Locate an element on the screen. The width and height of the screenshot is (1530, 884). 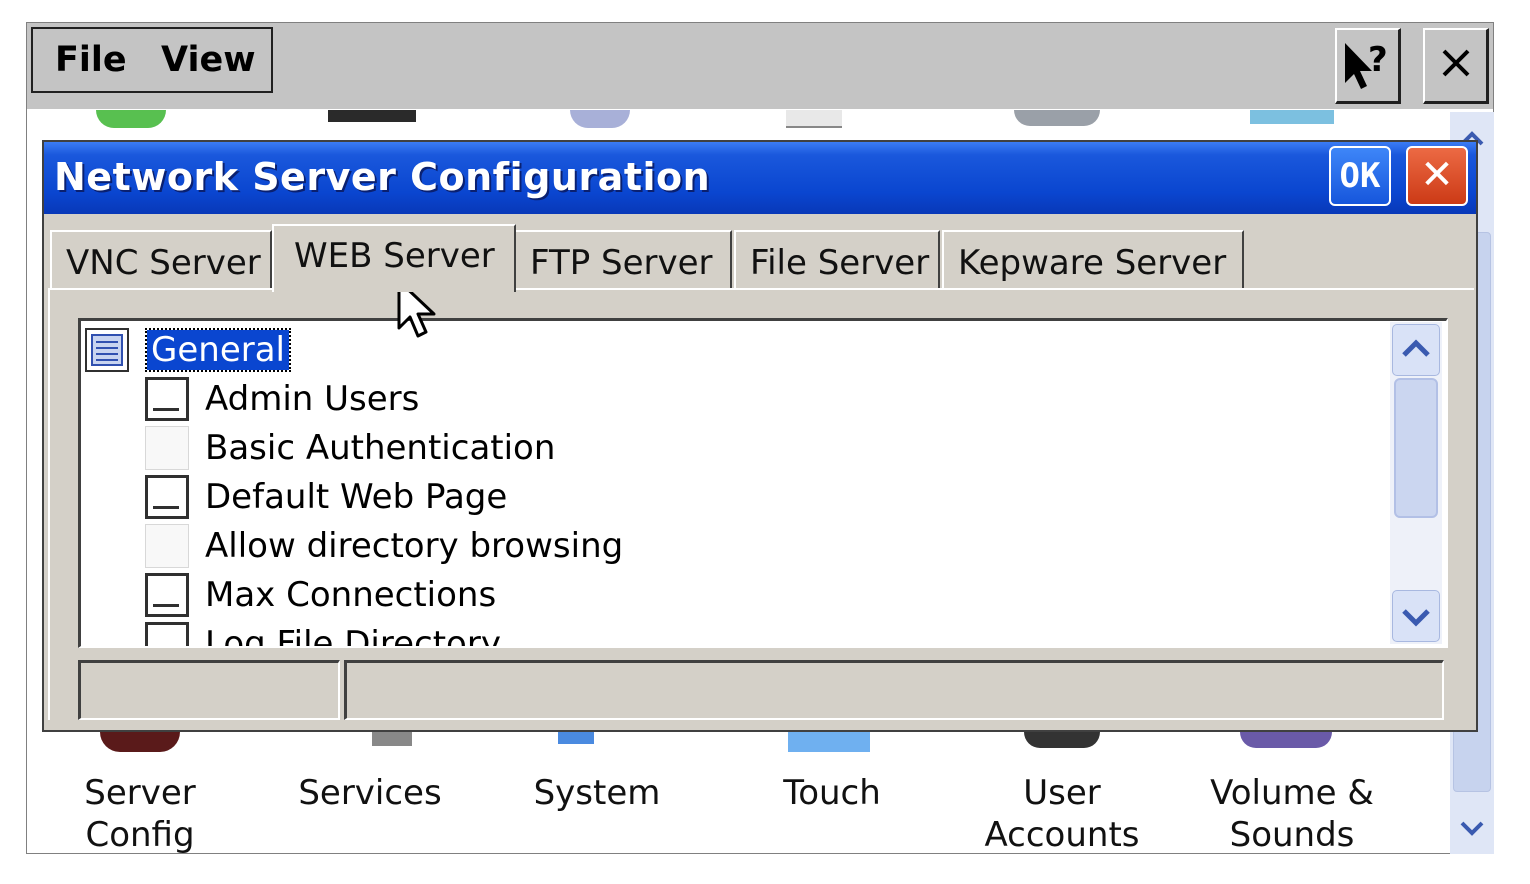
tree-scroll-thumb is located at coordinates (1416, 448).